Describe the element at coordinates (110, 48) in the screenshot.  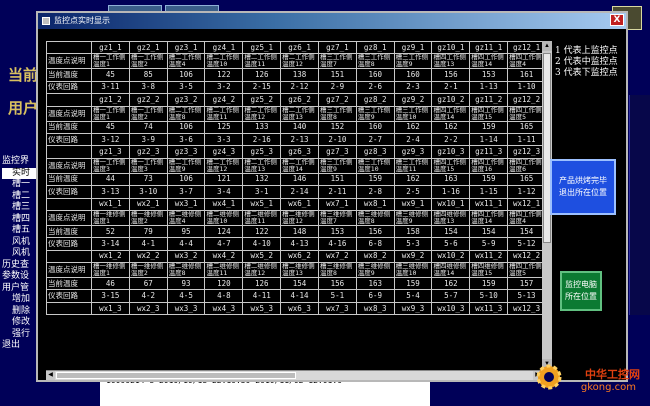
I see `point-id-cell: gz1_1` at that location.